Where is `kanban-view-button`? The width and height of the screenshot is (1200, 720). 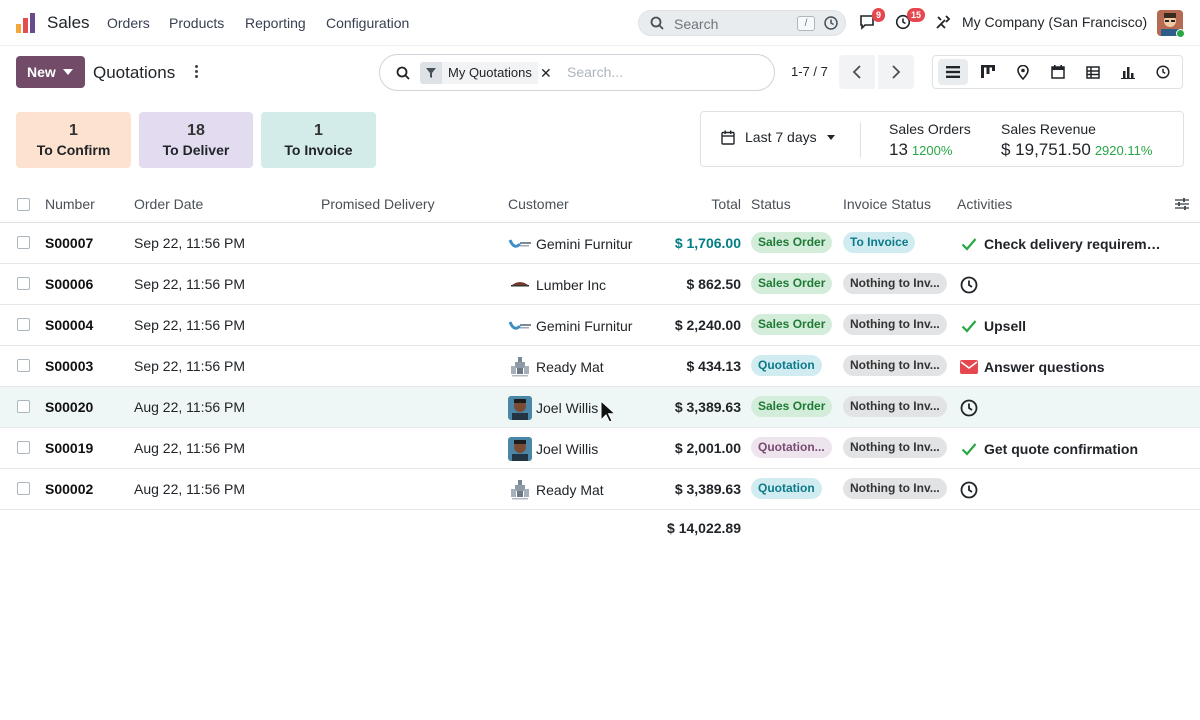
kanban-view-button is located at coordinates (988, 72).